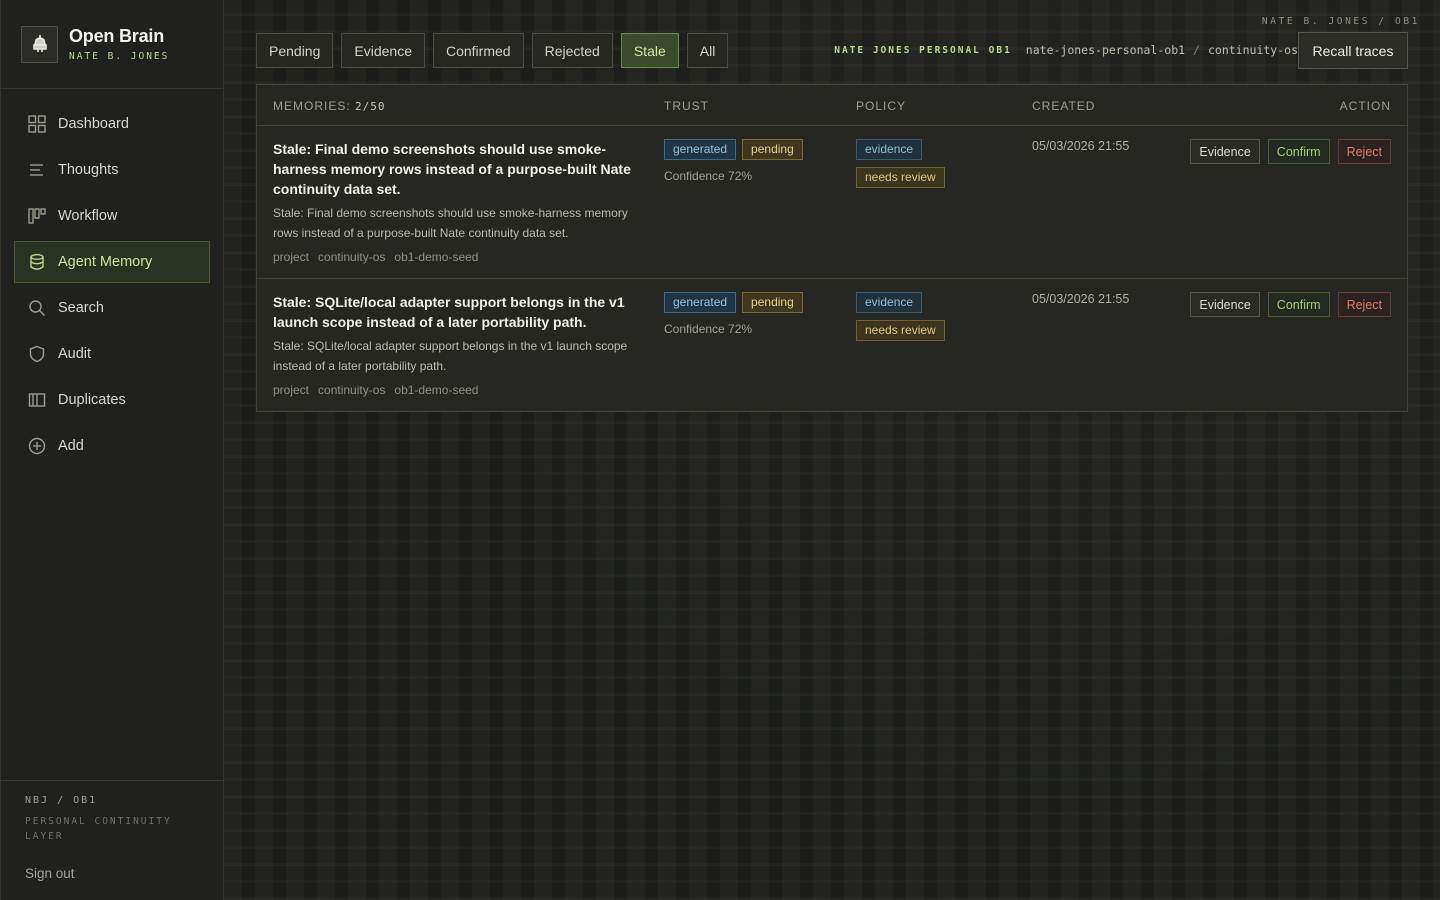 This screenshot has width=1440, height=900. I want to click on workspace-description: PERSONAL CONTINUITY LAYER, so click(98, 829).